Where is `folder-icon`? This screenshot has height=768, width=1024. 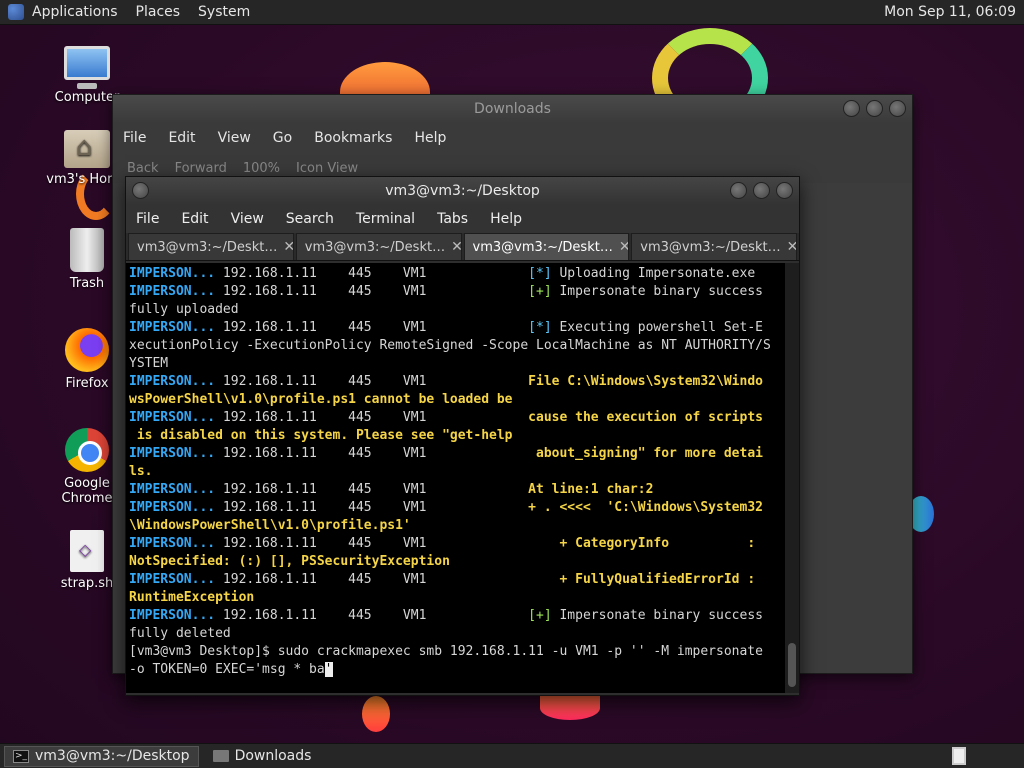 folder-icon is located at coordinates (220, 756).